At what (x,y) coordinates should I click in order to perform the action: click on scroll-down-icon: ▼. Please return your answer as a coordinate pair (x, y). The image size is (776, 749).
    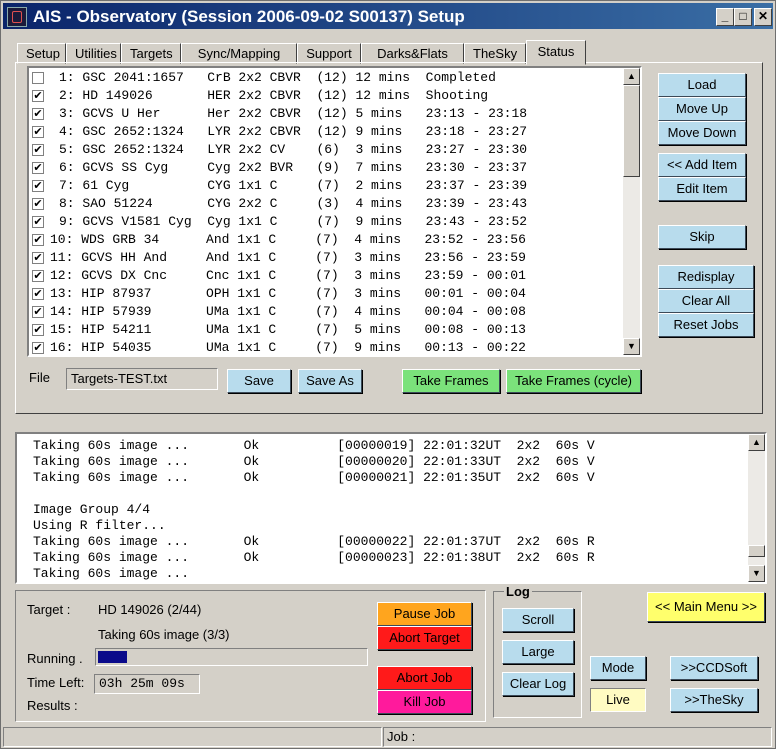
    Looking at the image, I should click on (631, 346).